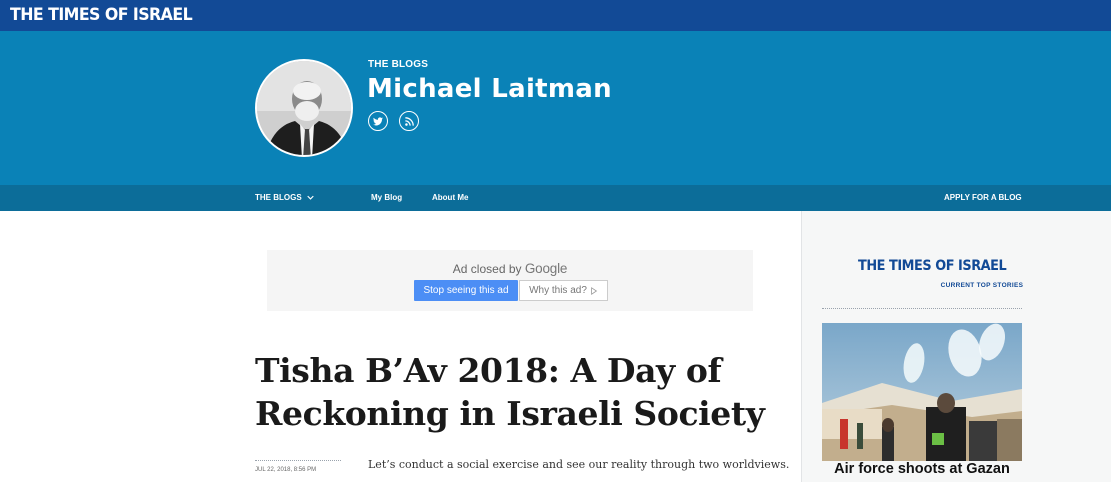  I want to click on story-photo, so click(922, 392).